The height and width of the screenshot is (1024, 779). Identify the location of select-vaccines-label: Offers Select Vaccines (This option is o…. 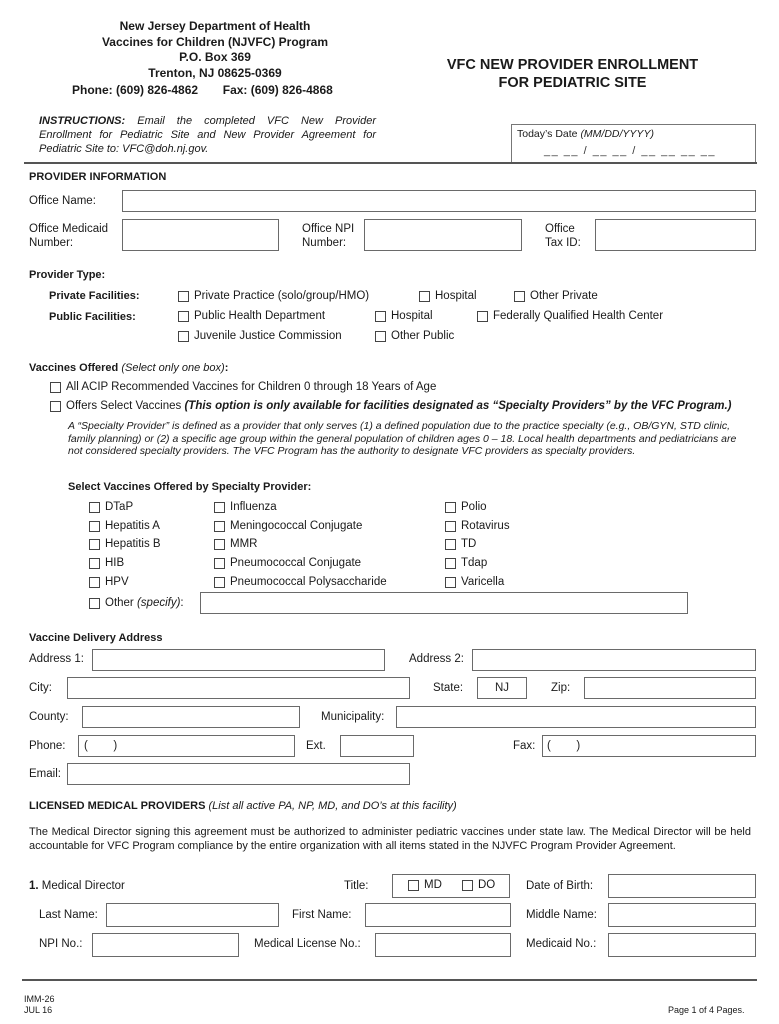
(399, 406).